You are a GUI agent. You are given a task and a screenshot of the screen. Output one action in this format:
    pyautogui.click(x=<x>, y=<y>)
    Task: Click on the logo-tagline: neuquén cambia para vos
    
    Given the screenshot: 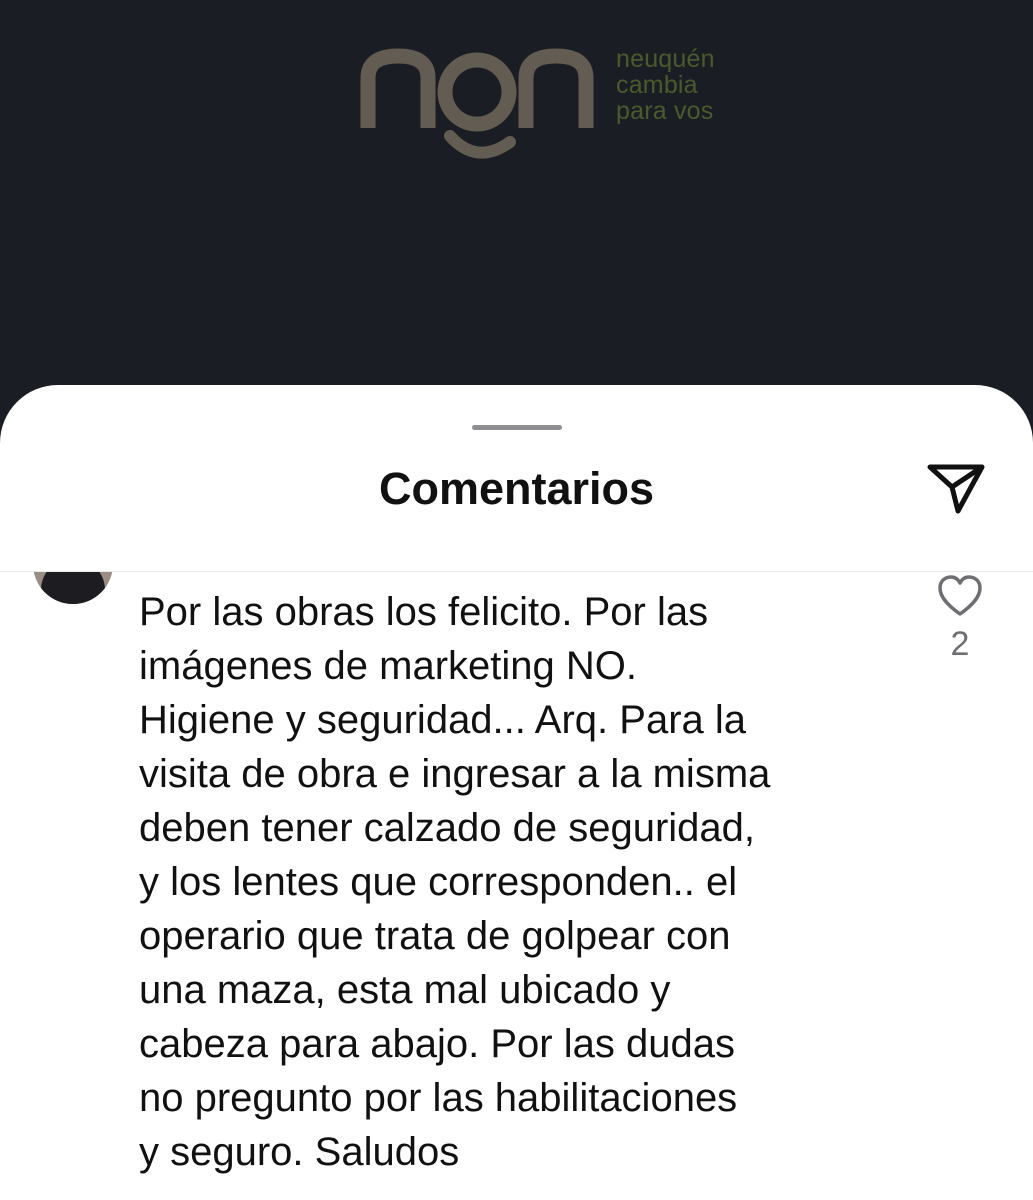 What is the action you would take?
    pyautogui.click(x=665, y=85)
    